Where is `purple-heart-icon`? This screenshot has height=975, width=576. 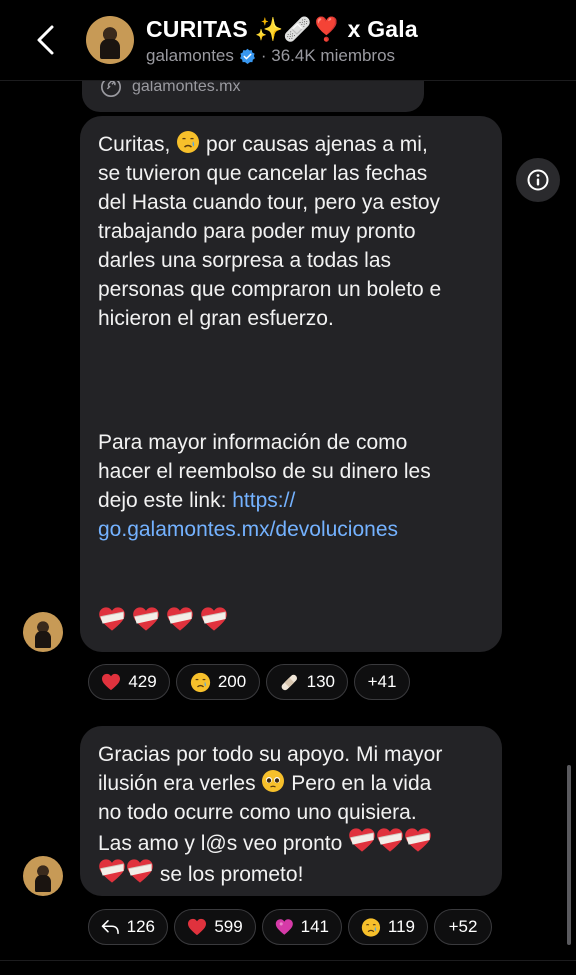
purple-heart-icon is located at coordinates (284, 927).